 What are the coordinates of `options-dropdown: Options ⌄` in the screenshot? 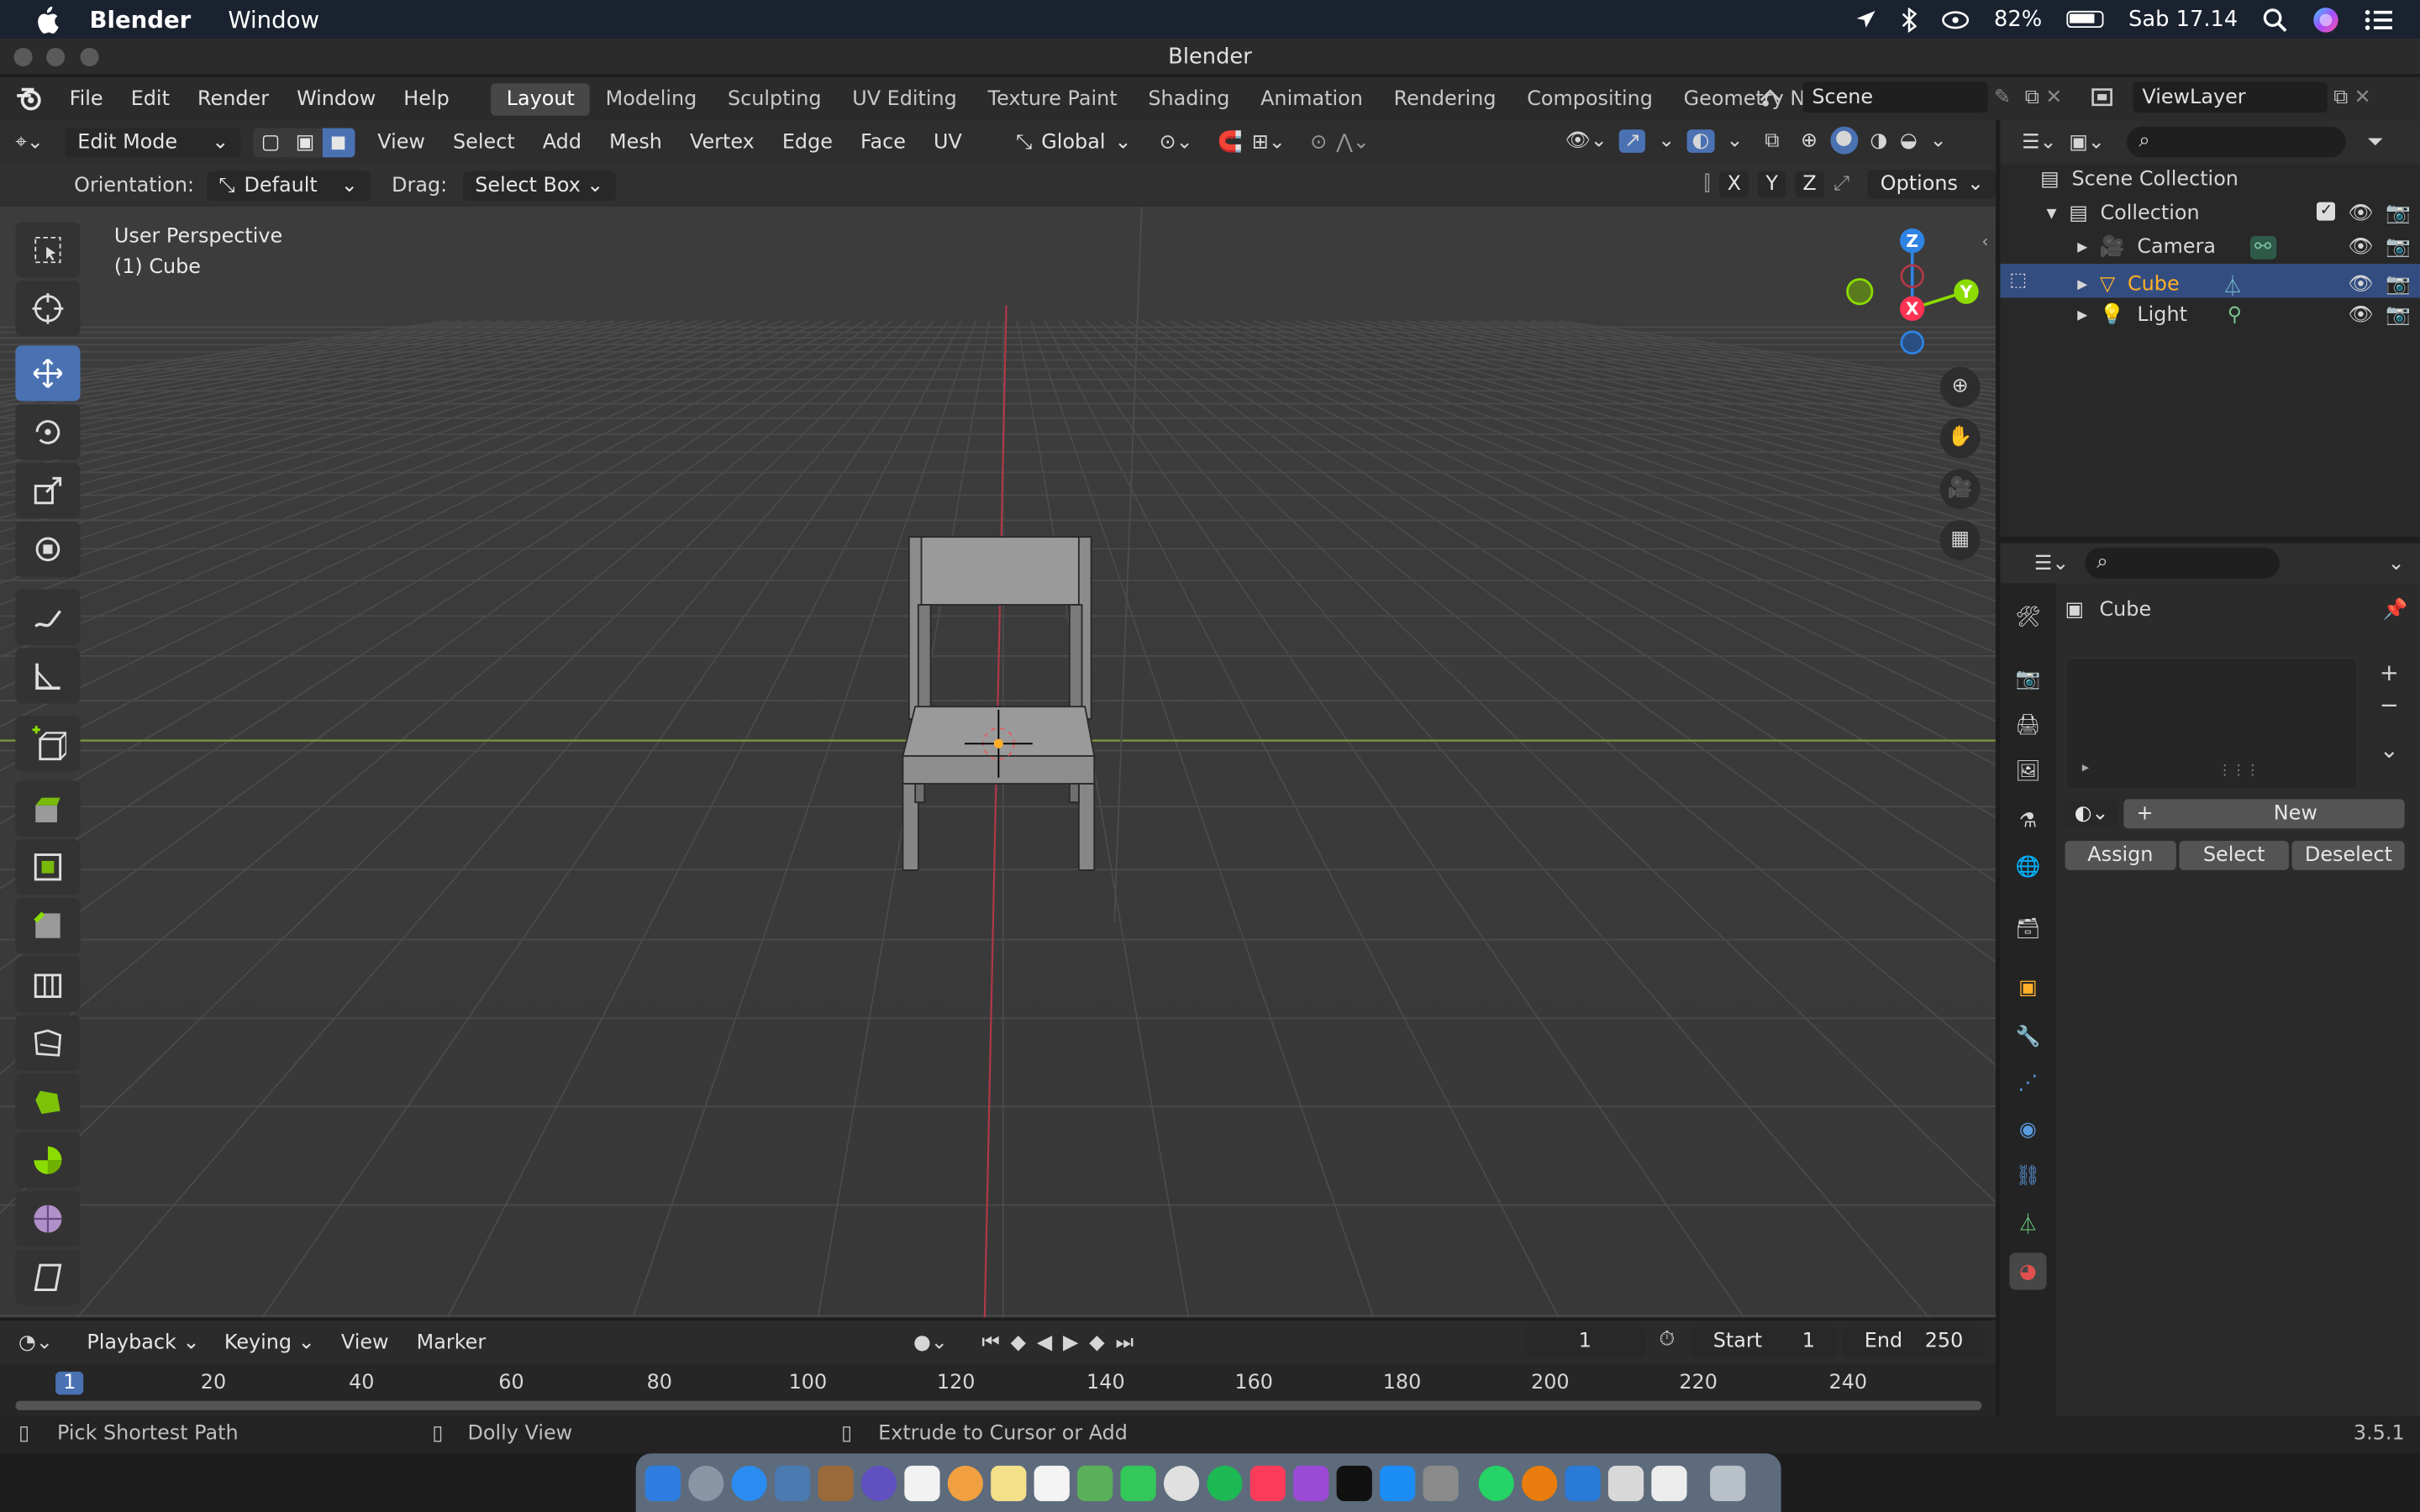 It's located at (1932, 184).